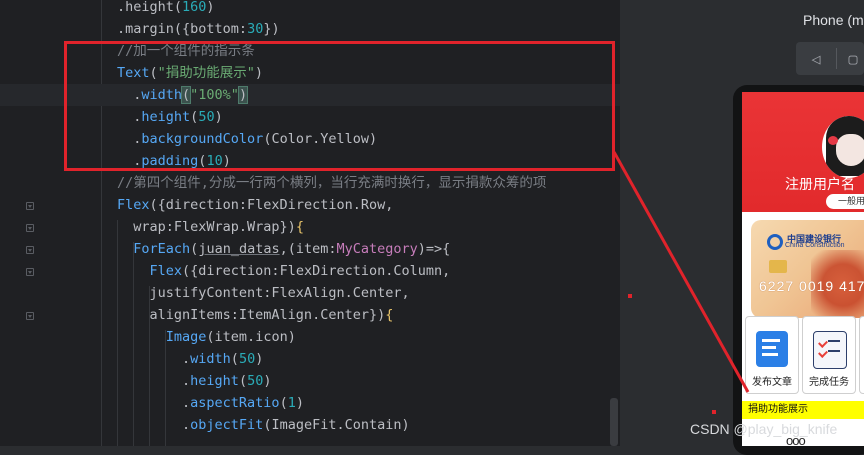  I want to click on annotation-arrow, so click(681, 272).